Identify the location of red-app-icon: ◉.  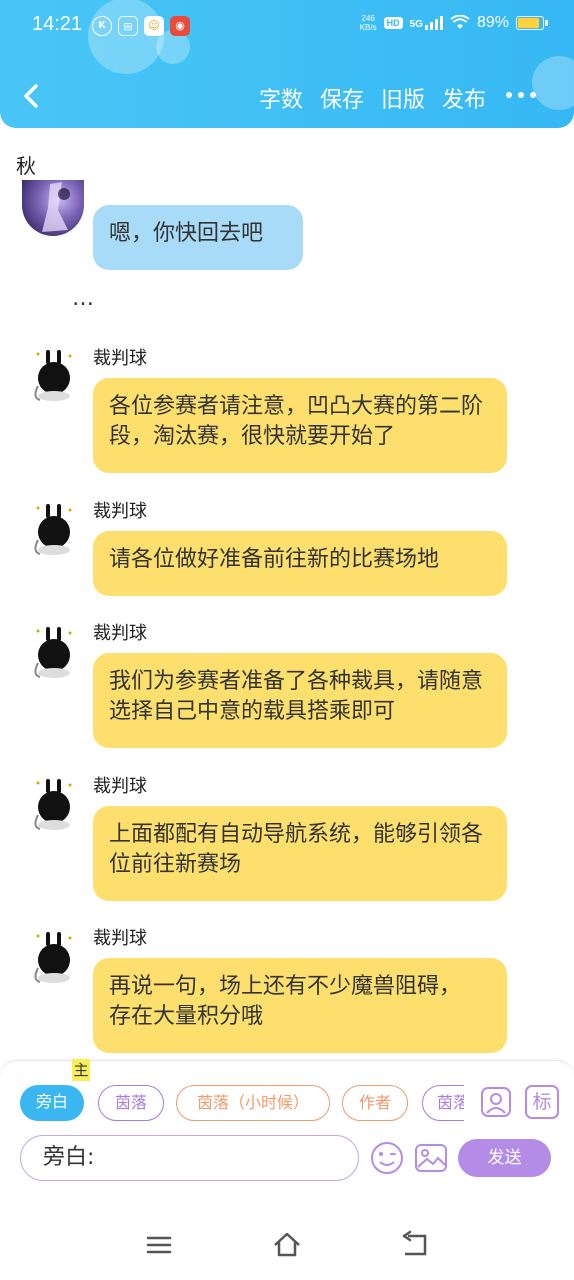
(180, 26).